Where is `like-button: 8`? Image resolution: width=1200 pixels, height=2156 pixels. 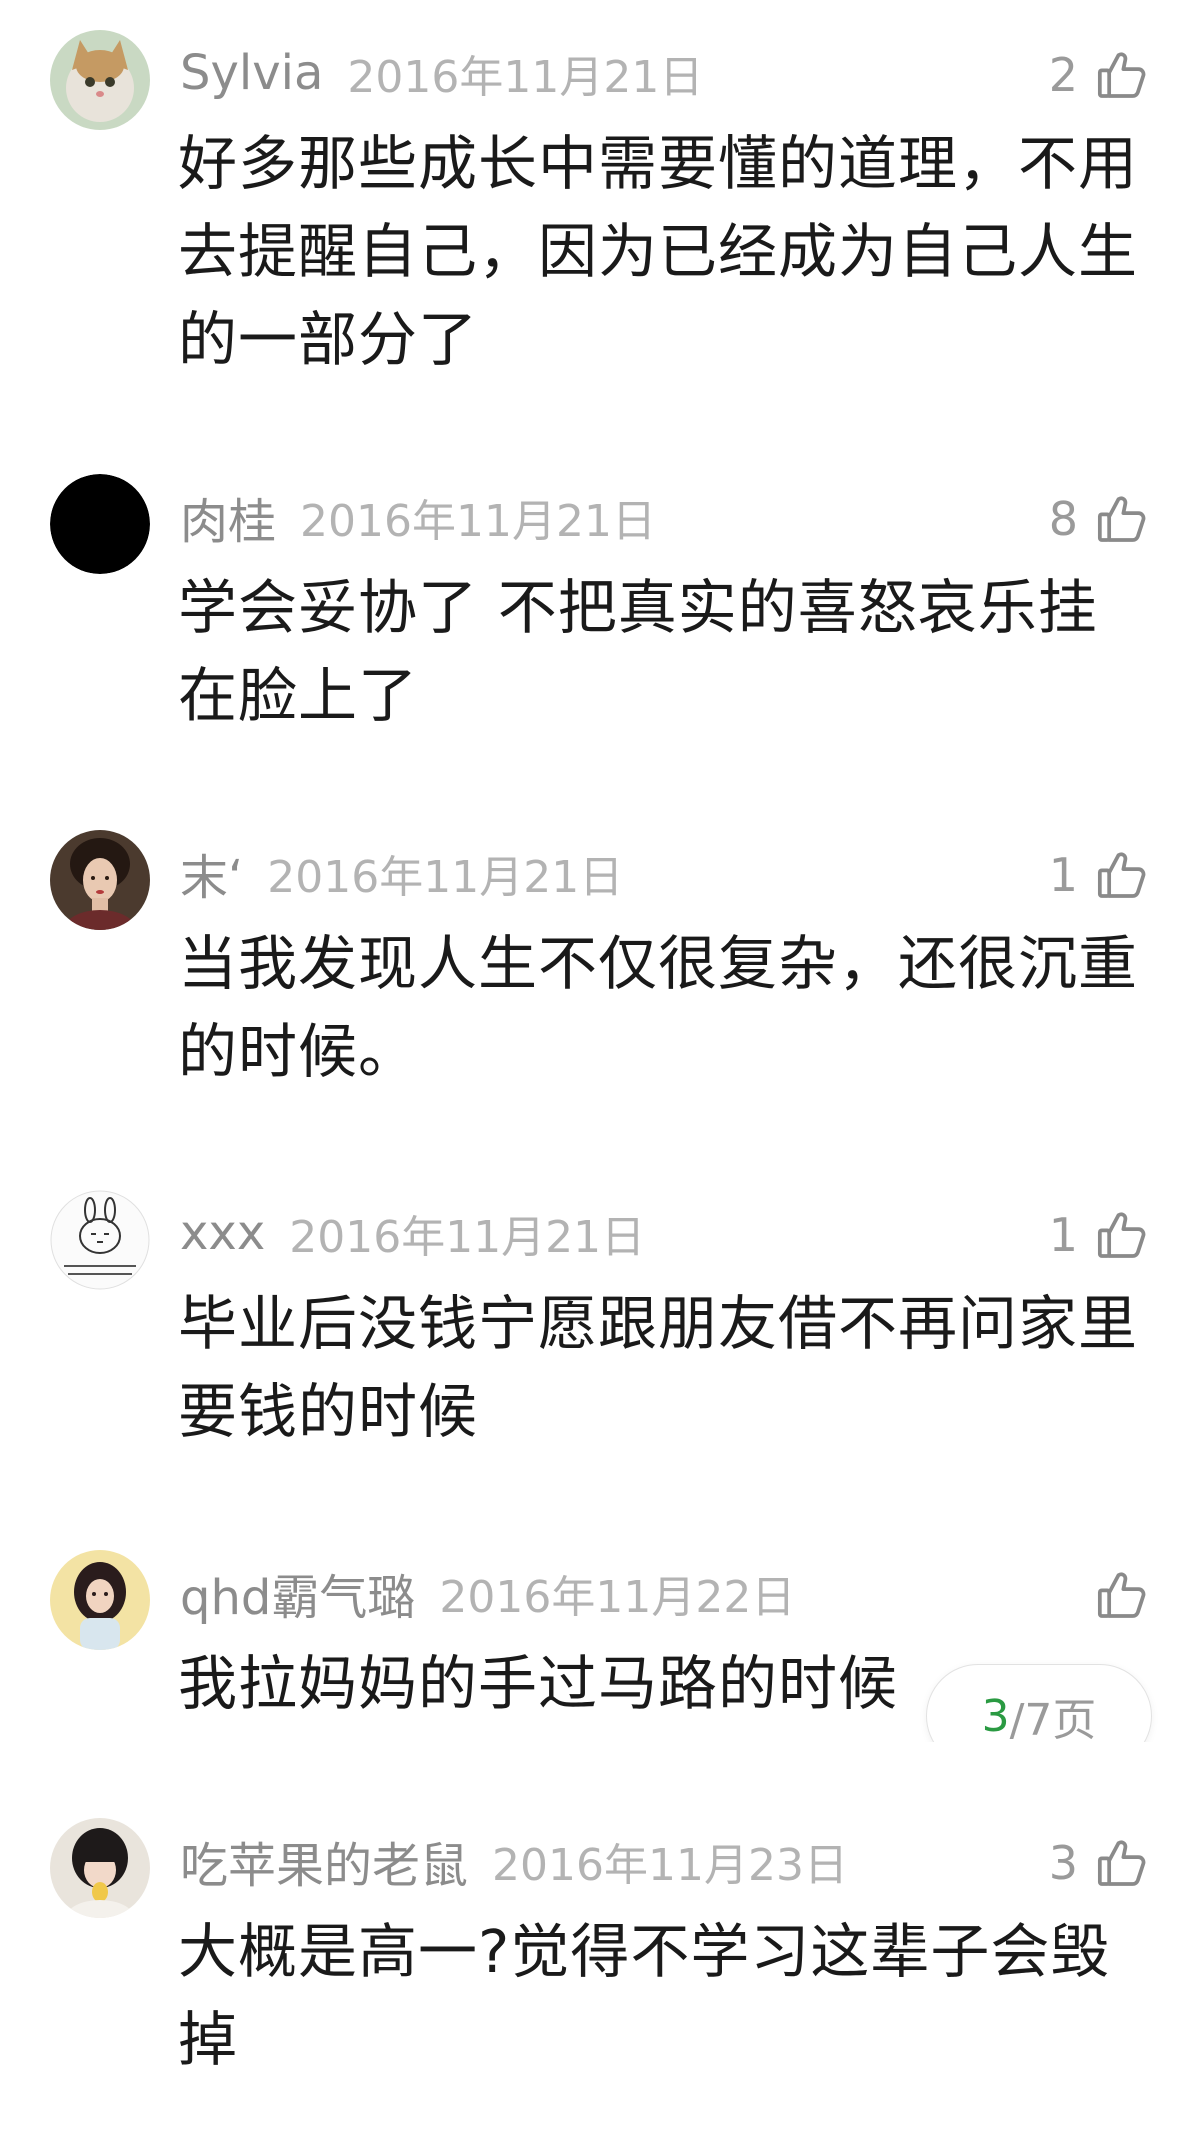 like-button: 8 is located at coordinates (1099, 519).